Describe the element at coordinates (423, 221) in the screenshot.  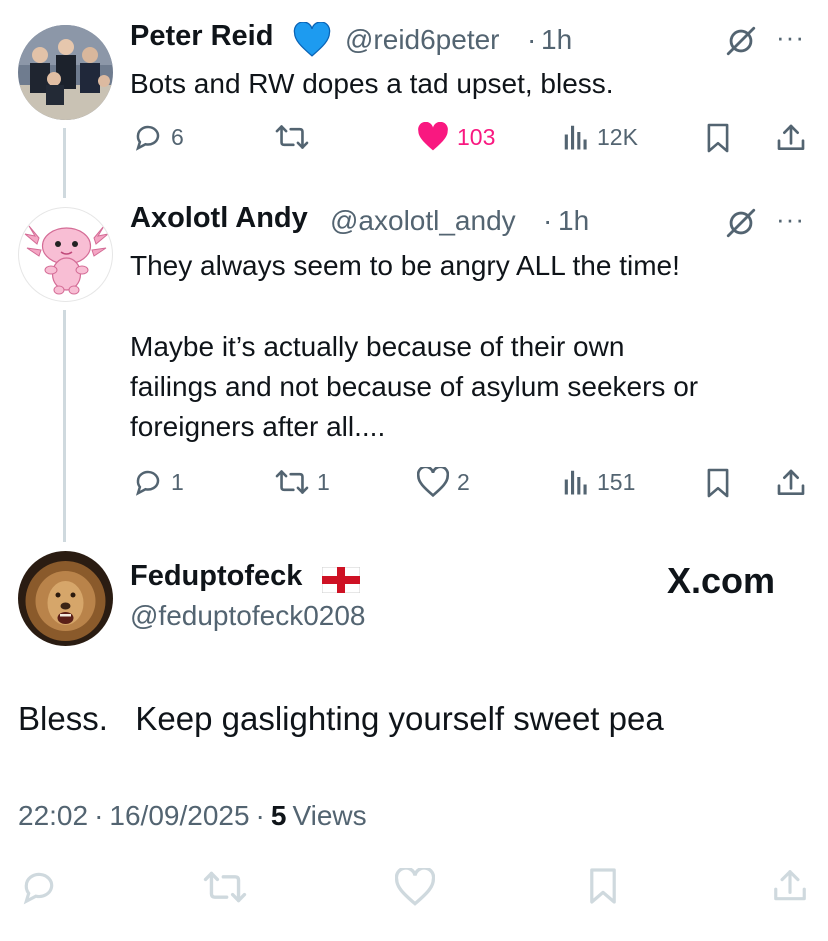
I see `author-handle: @axolotl_andy` at that location.